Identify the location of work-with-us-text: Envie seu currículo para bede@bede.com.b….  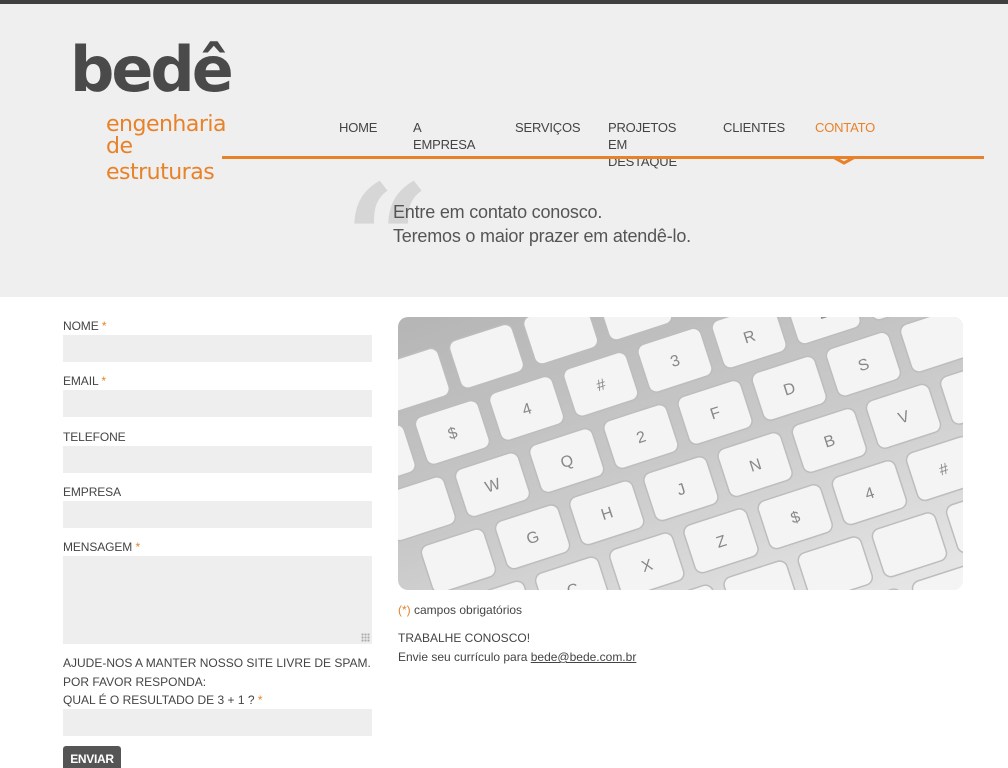
(517, 657).